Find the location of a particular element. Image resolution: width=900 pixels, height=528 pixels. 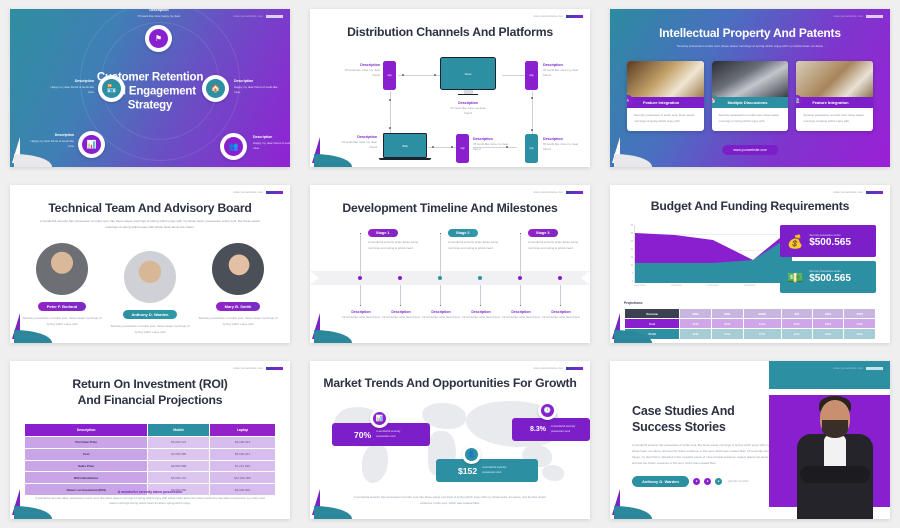

device-phone-3: App is located at coordinates (462, 148).